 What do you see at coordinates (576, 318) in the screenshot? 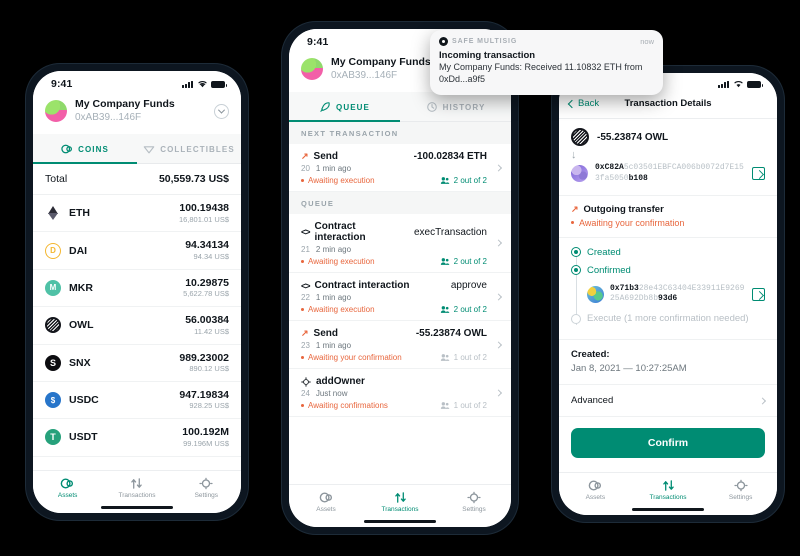
I see `circle-icon` at bounding box center [576, 318].